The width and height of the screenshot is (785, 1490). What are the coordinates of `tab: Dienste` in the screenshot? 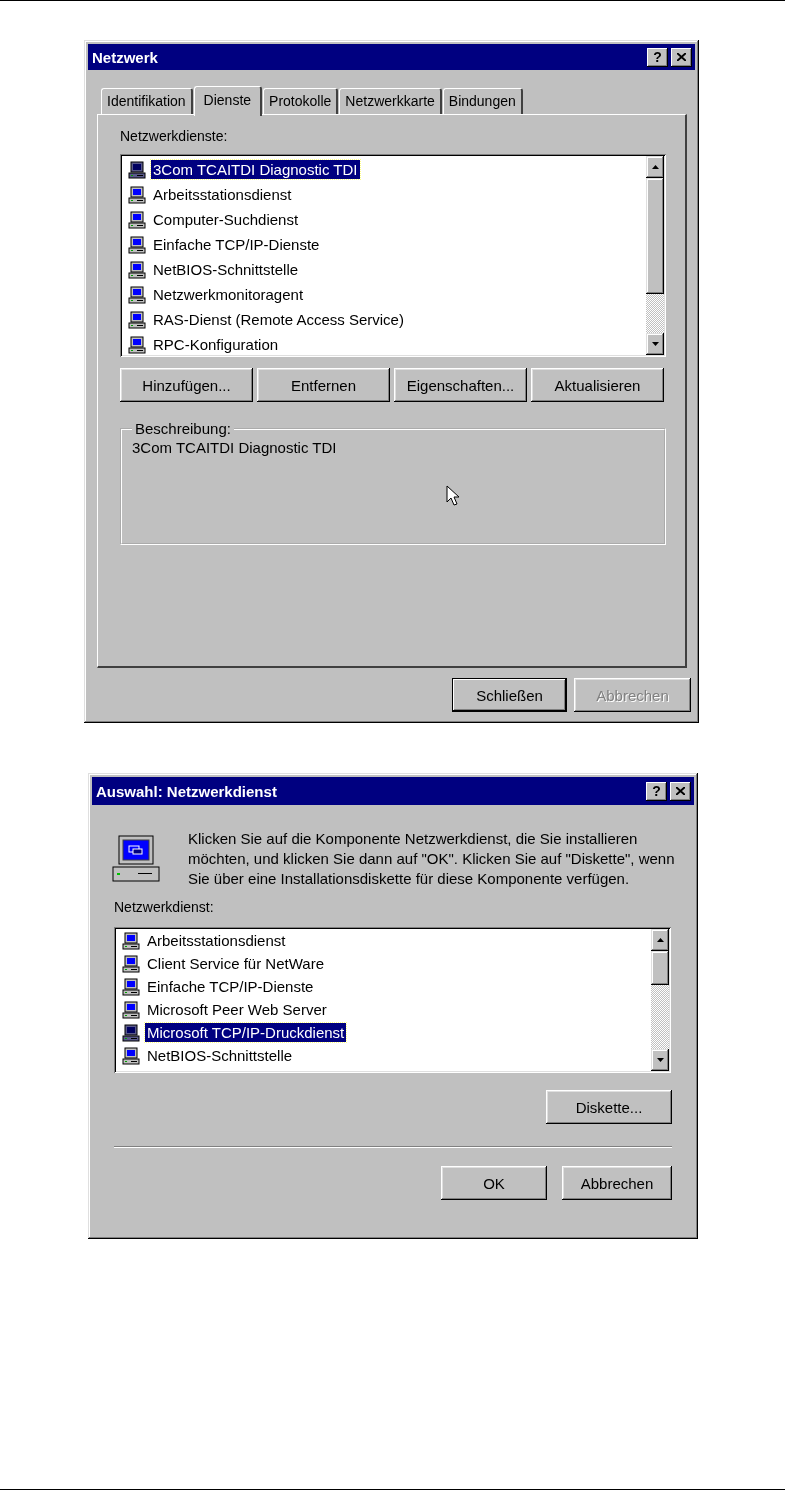 It's located at (228, 101).